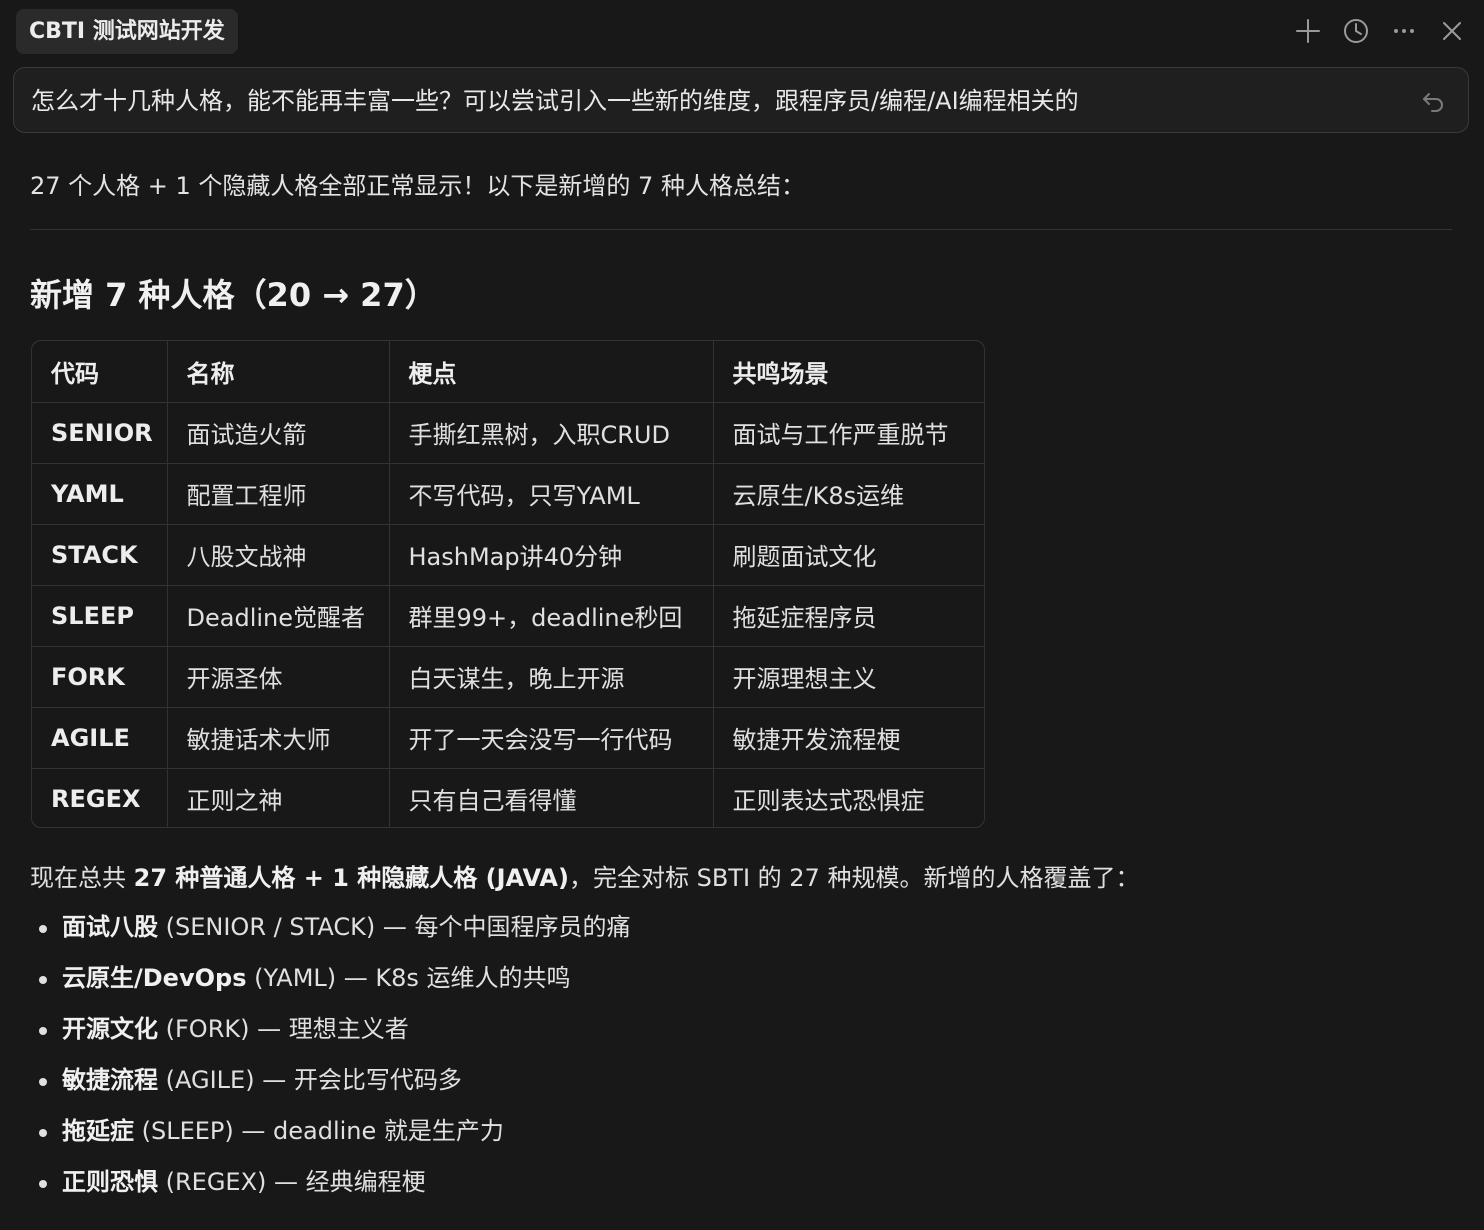 This screenshot has width=1484, height=1230. I want to click on table-cell: 面试与工作严重脱节, so click(848, 433).